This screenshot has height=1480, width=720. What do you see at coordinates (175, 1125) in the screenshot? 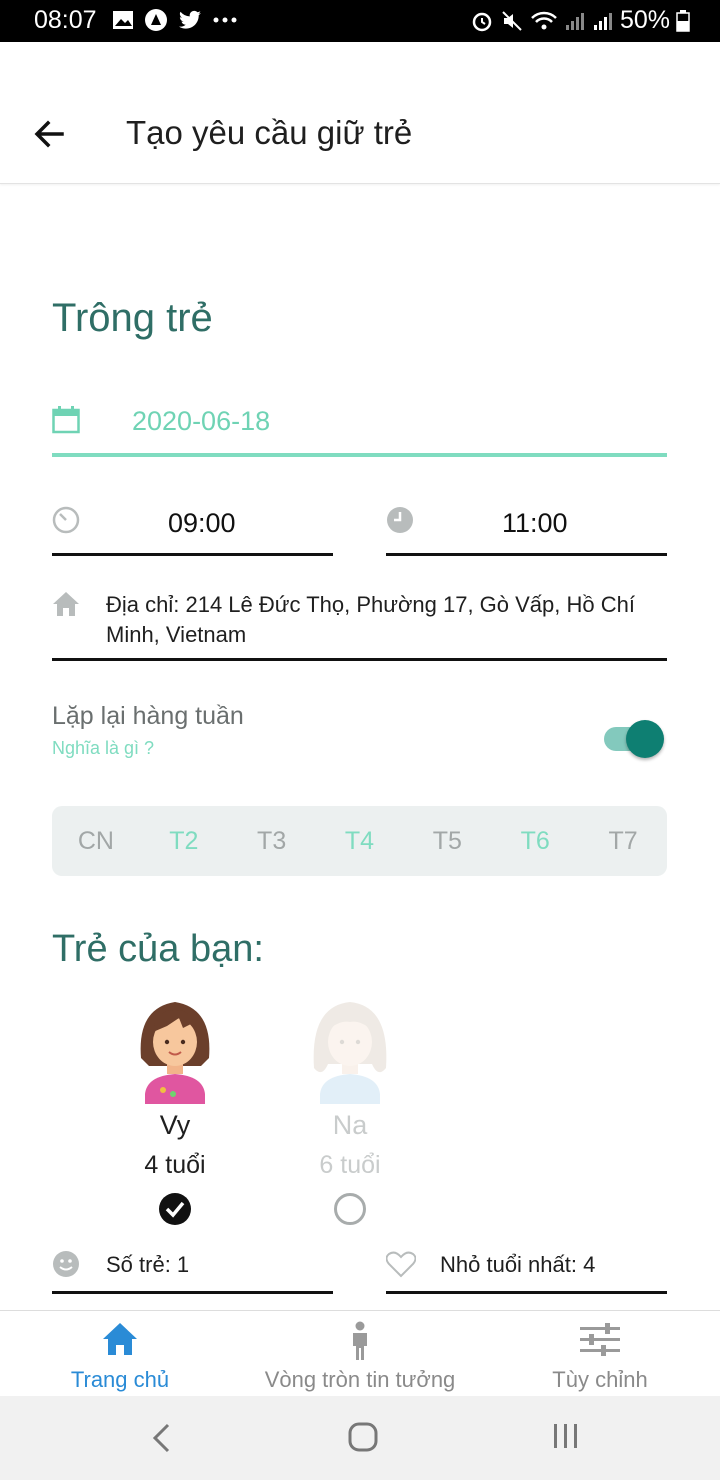
I see `child-name: Vy` at bounding box center [175, 1125].